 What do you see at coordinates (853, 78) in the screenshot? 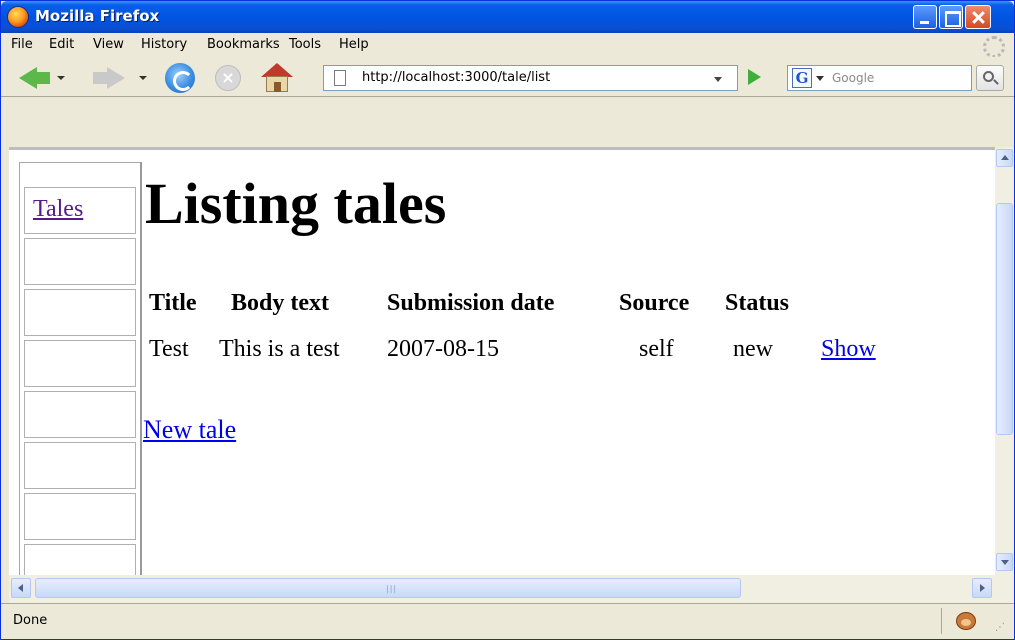
I see `search-input: Google` at bounding box center [853, 78].